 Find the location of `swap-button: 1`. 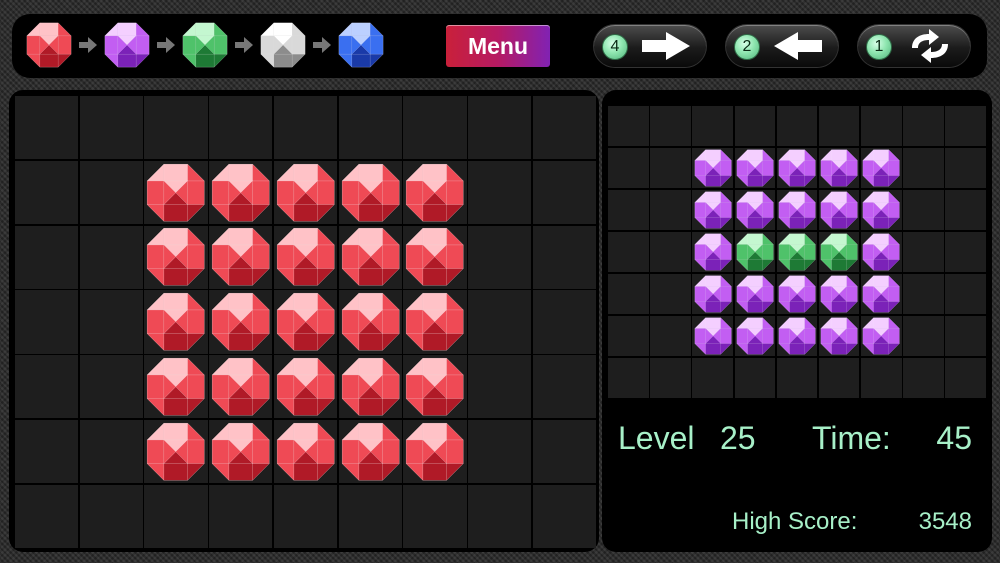

swap-button: 1 is located at coordinates (914, 46).